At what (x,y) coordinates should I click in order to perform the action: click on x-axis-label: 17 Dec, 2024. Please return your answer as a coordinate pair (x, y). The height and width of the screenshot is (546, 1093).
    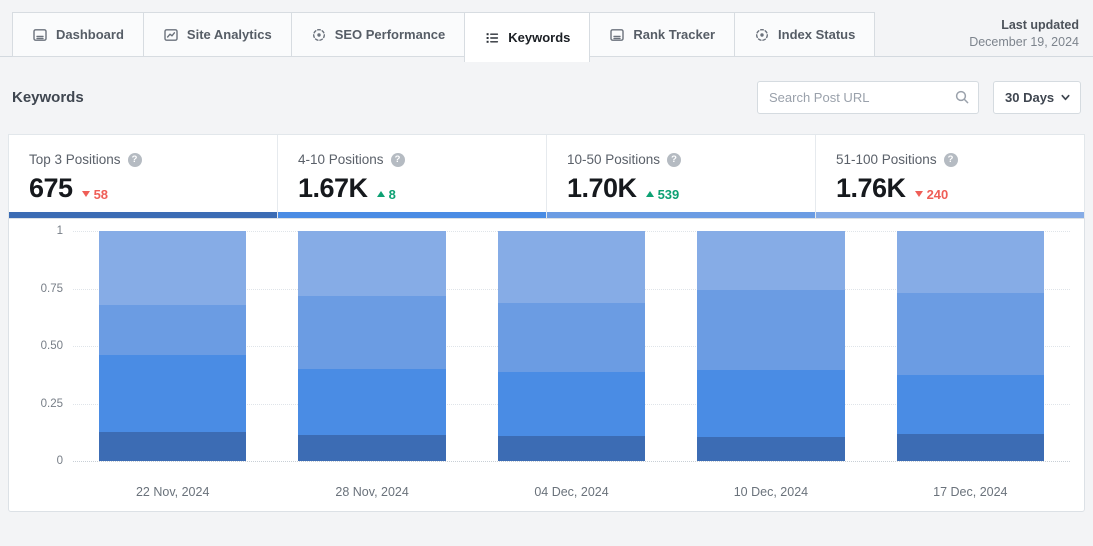
    Looking at the image, I should click on (970, 492).